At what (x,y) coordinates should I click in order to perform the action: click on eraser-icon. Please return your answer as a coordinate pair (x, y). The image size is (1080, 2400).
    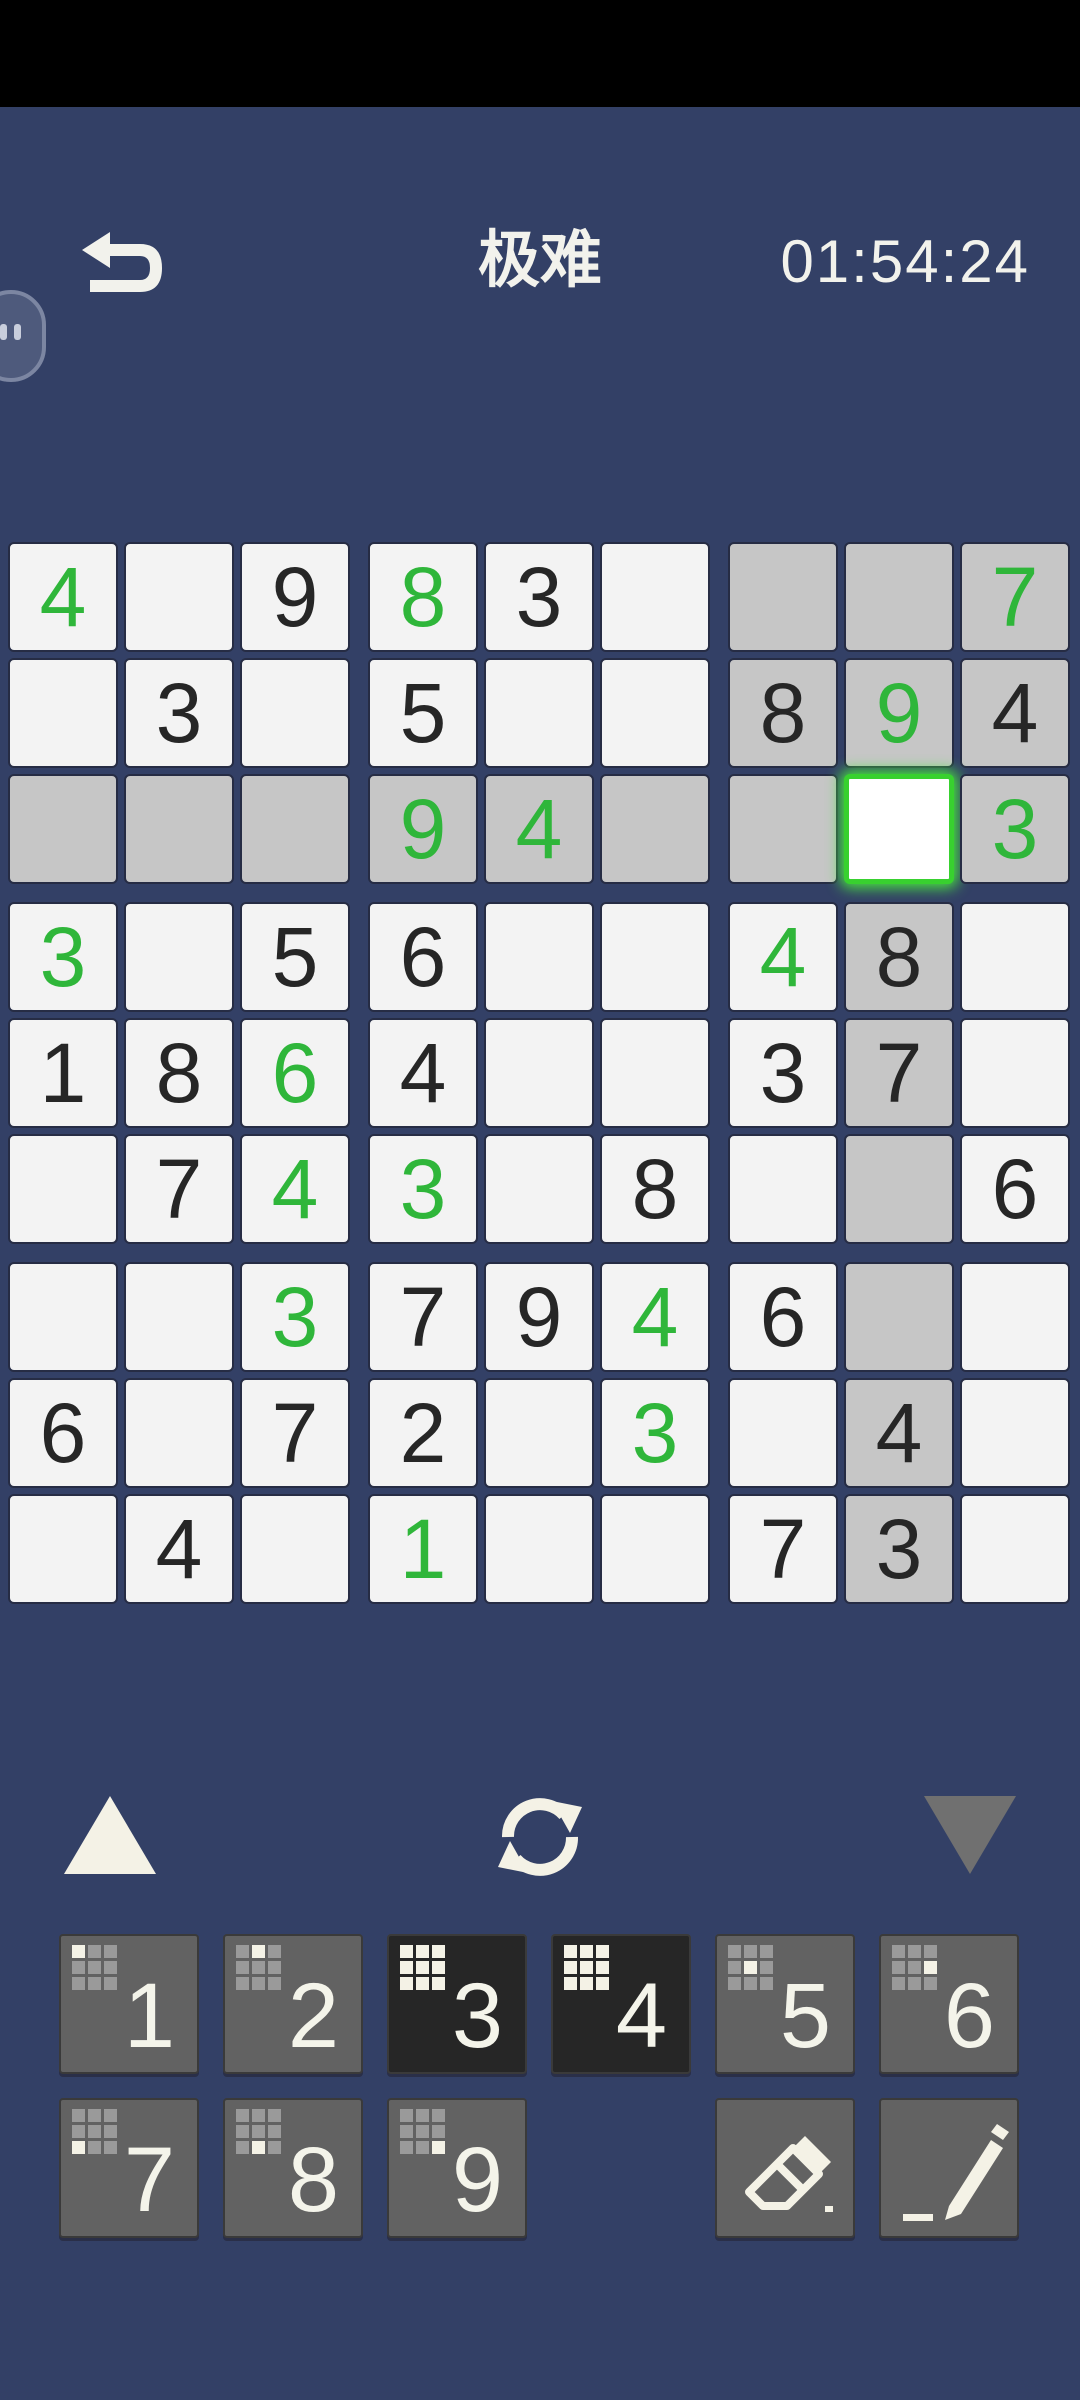
    Looking at the image, I should click on (789, 2174).